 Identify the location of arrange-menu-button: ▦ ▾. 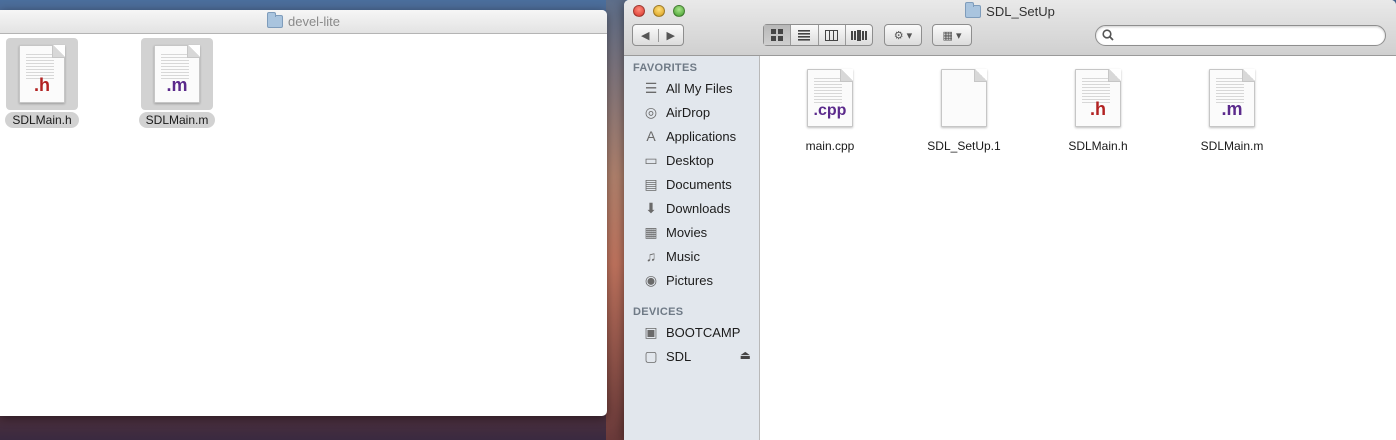
(952, 35).